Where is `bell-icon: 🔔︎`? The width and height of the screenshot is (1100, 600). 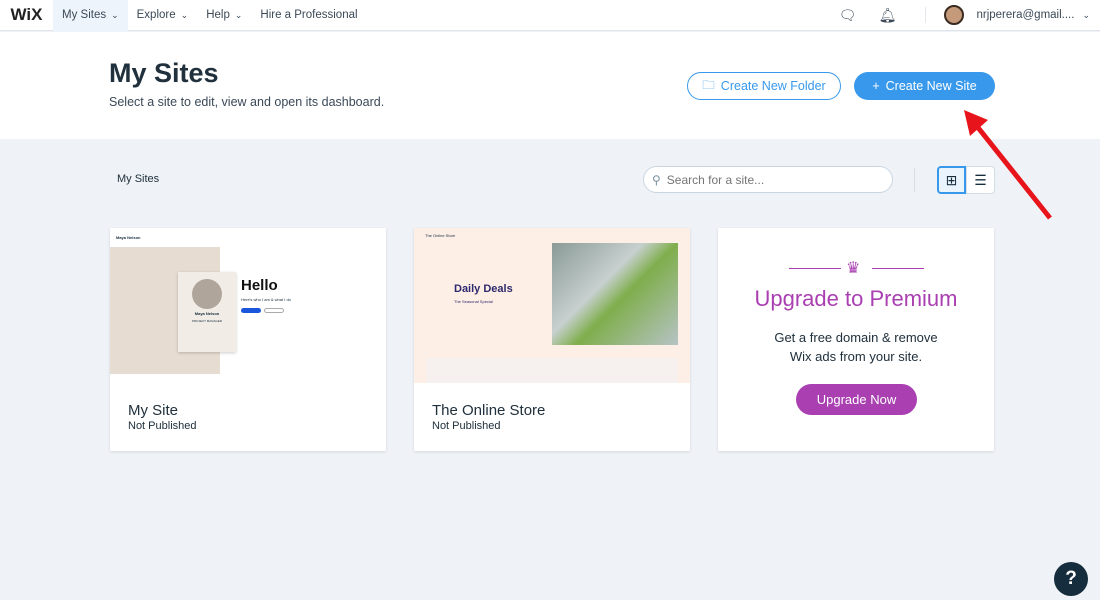
bell-icon: 🔔︎ is located at coordinates (887, 15).